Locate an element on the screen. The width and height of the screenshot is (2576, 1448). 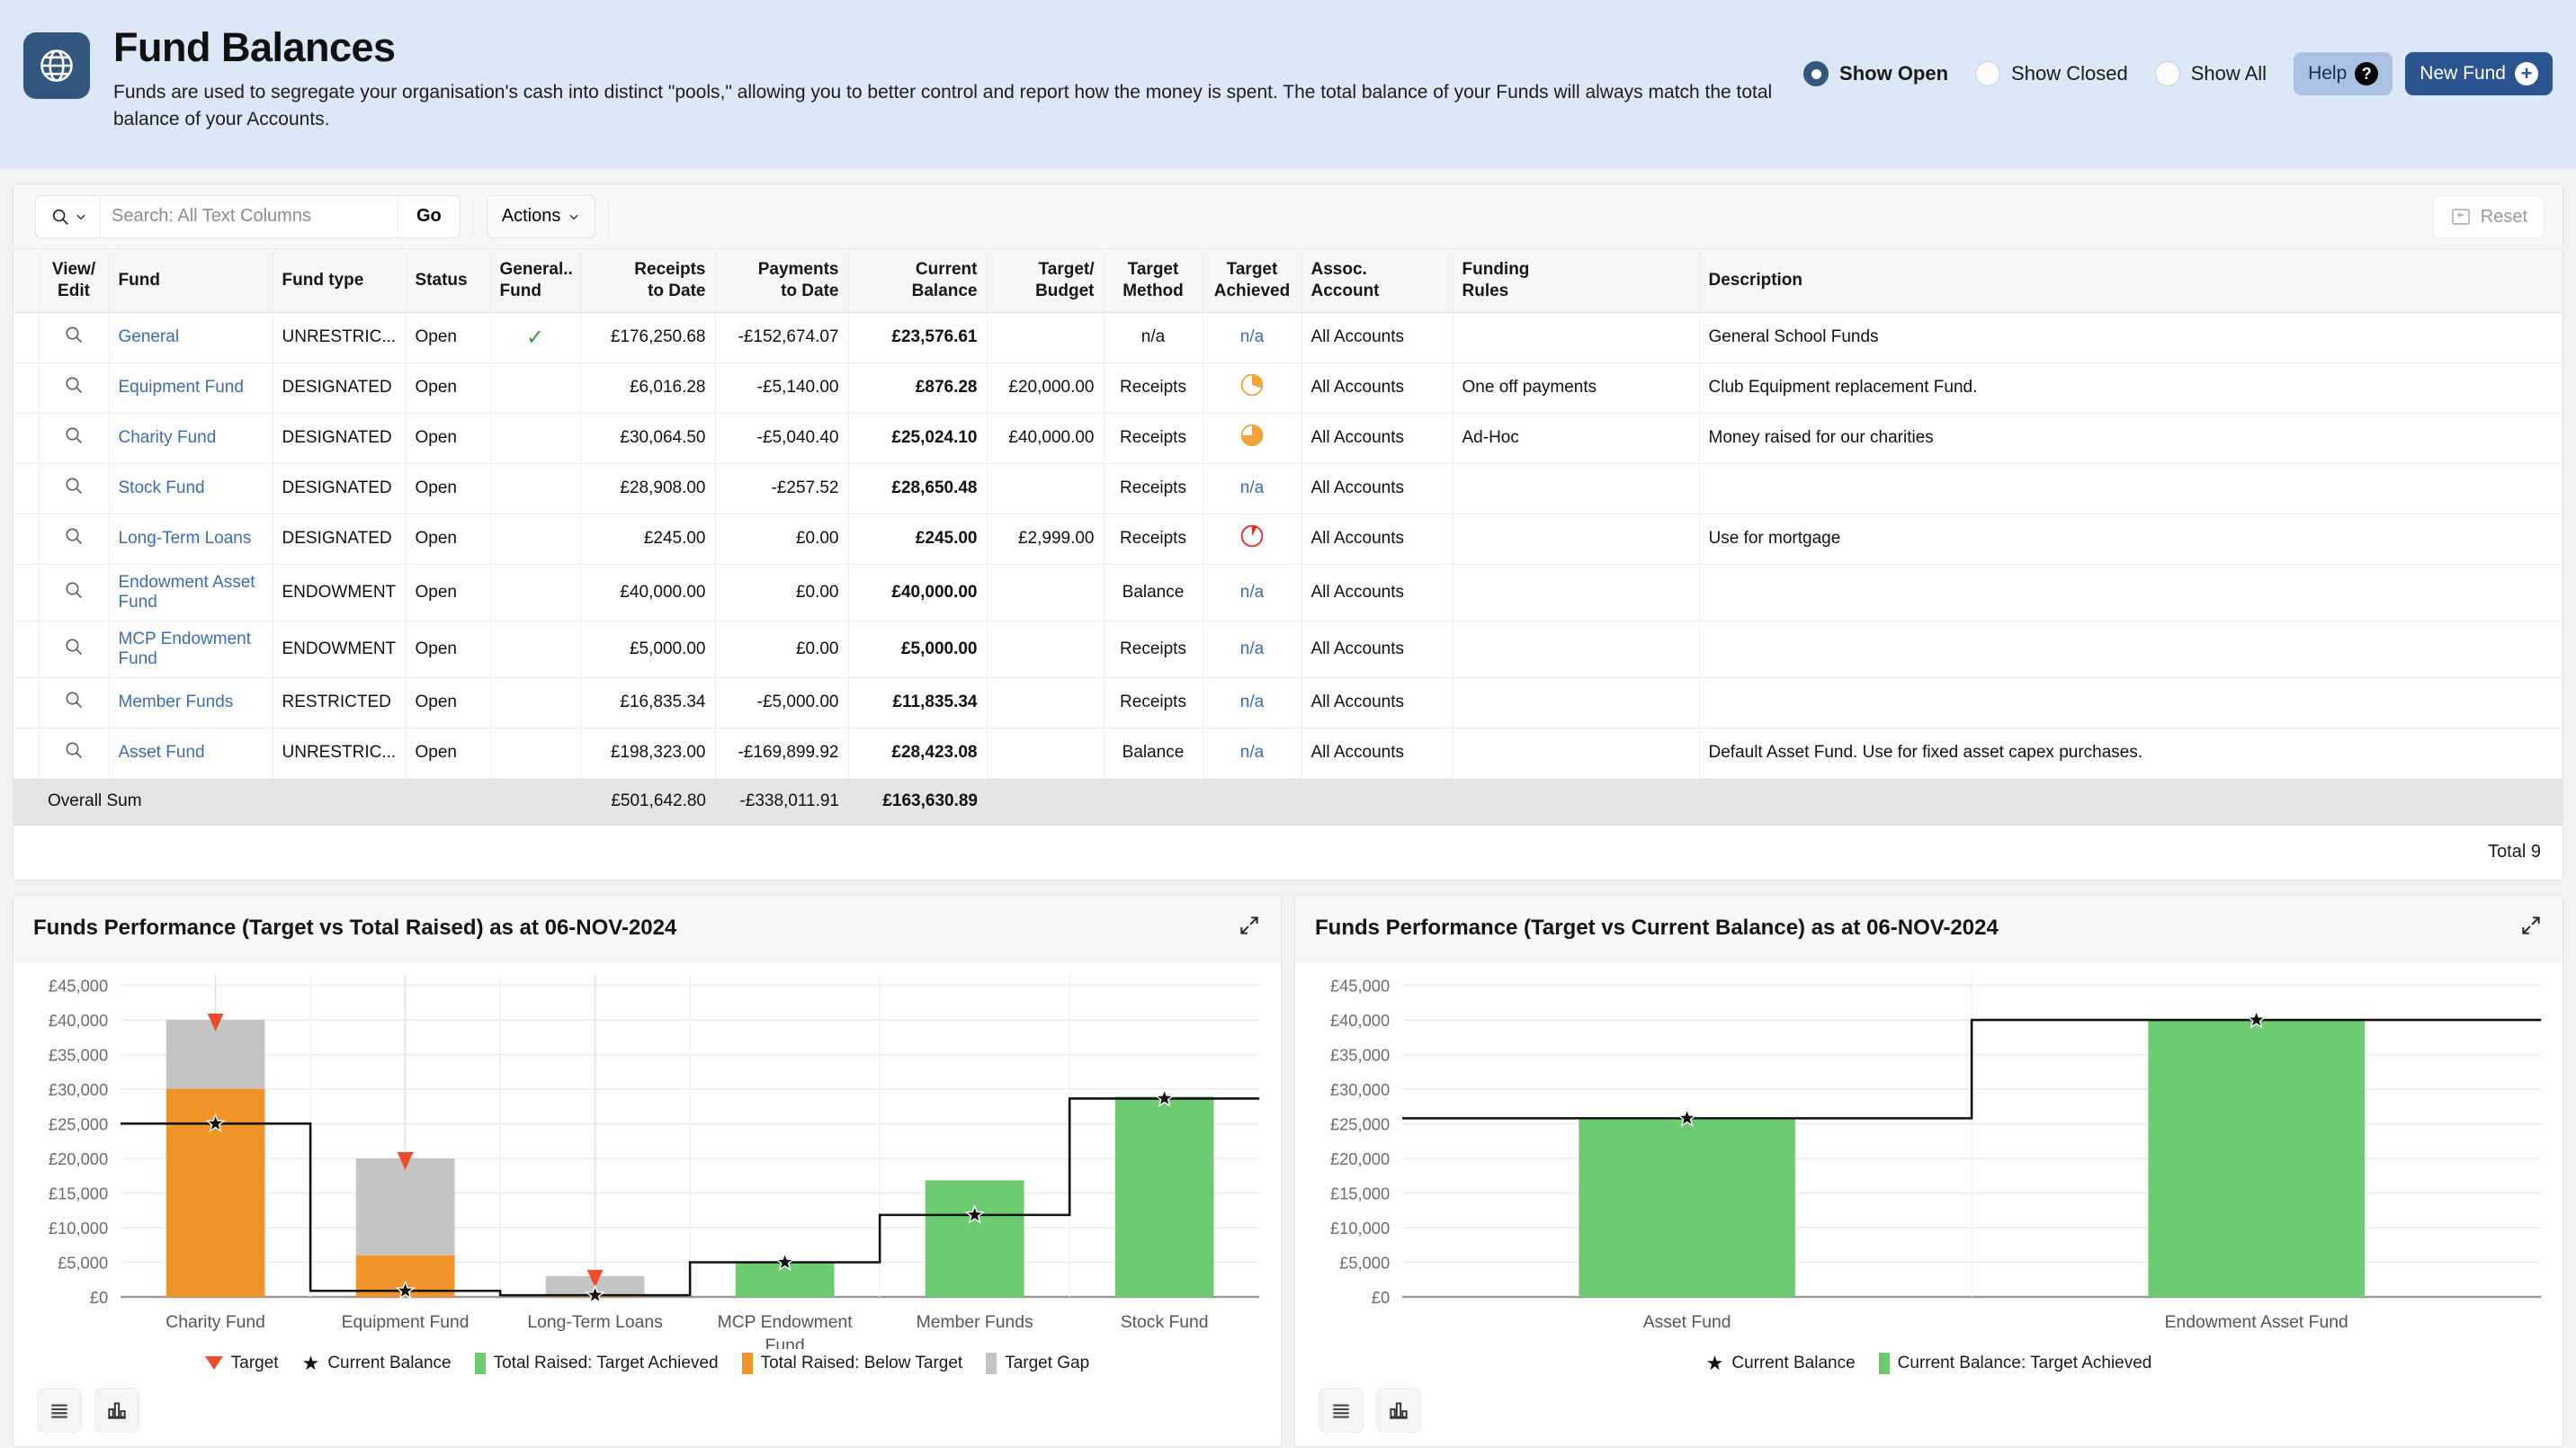
fund-link: Stock Fund is located at coordinates (162, 488).